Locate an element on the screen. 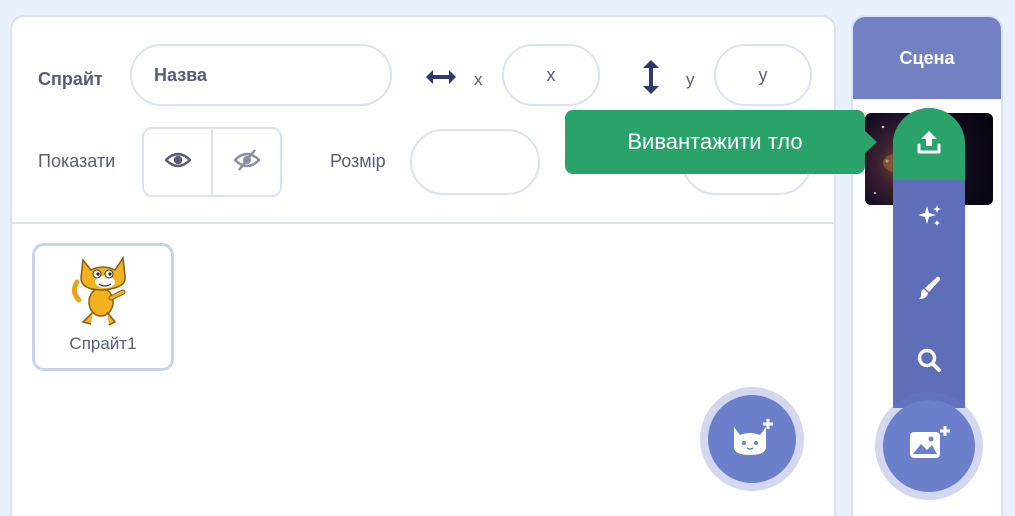 The image size is (1015, 516). visibility-toggle is located at coordinates (212, 162).